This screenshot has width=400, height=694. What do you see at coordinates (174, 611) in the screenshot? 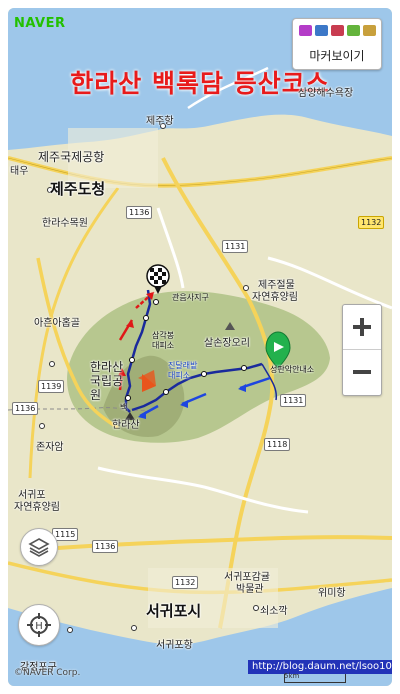
I see `label-seogwipo-si: 서귀포시` at bounding box center [174, 611].